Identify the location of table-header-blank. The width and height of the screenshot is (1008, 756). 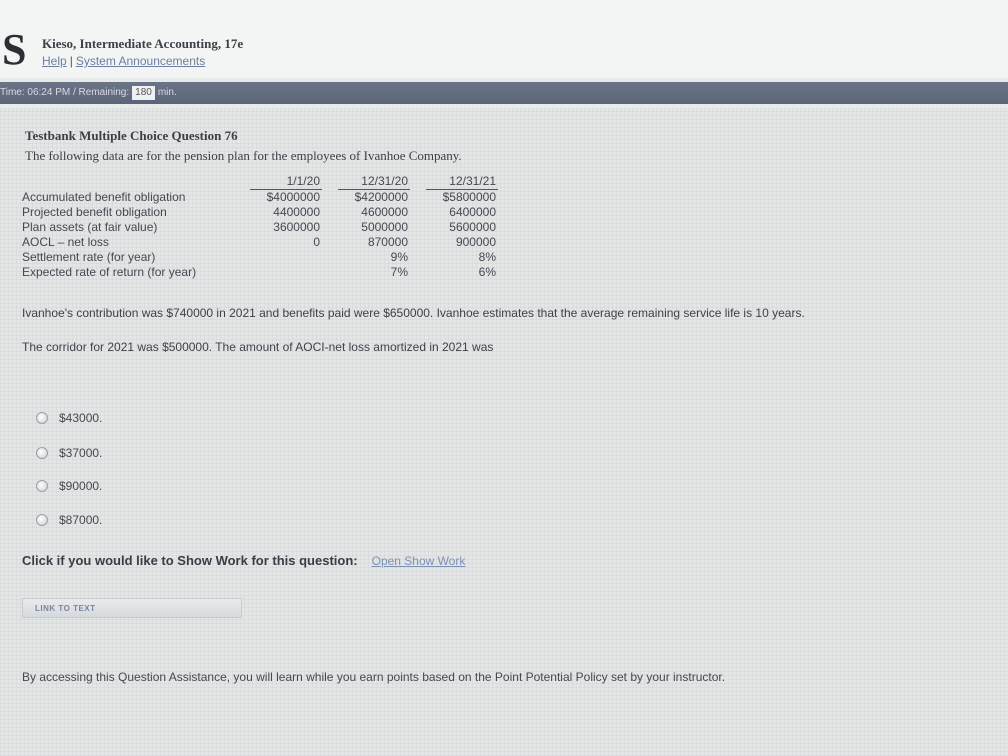
(136, 182).